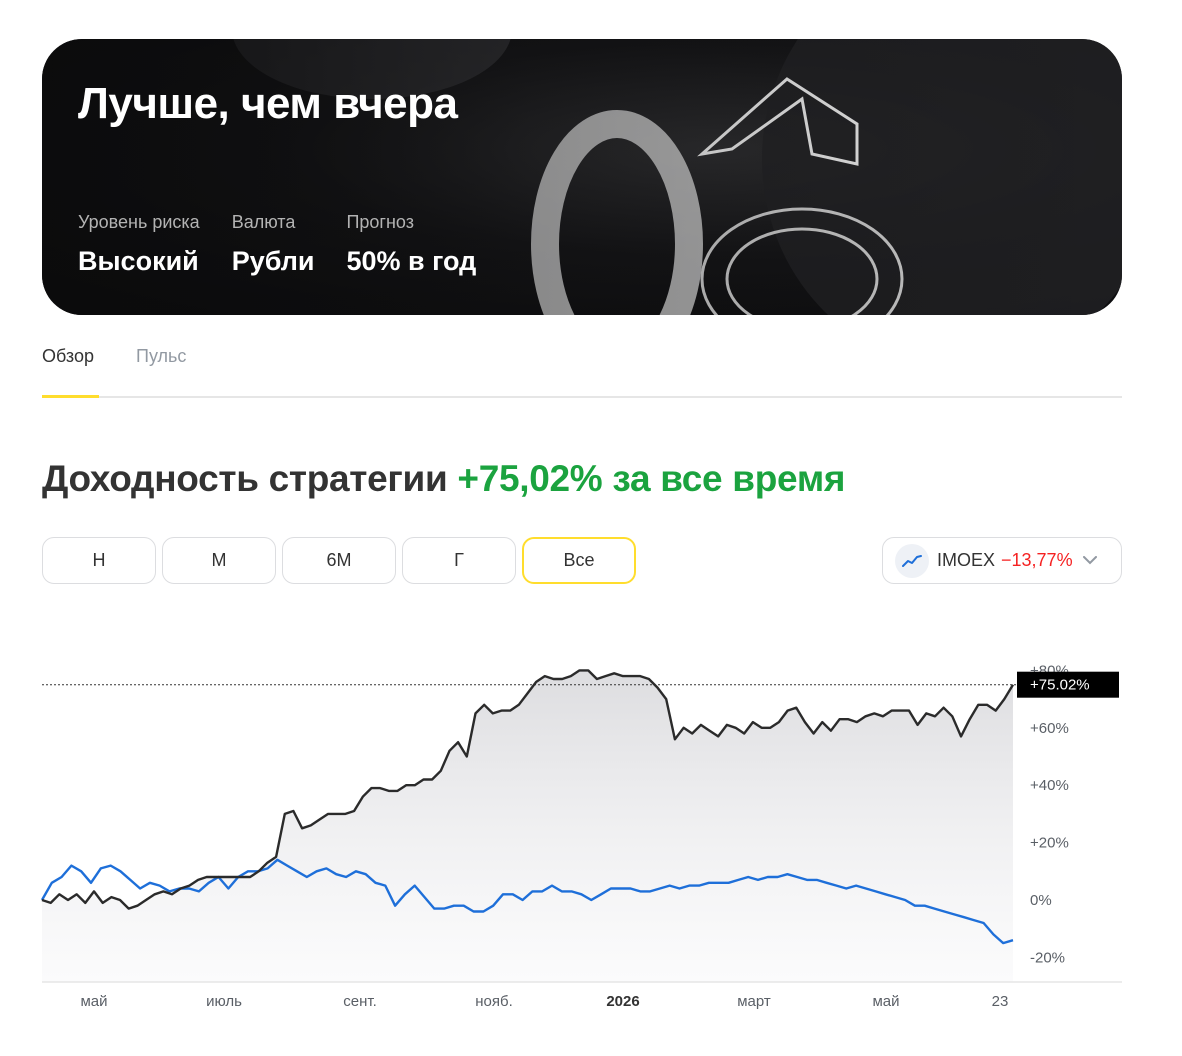  I want to click on x-tick-label: июль, so click(224, 1001).